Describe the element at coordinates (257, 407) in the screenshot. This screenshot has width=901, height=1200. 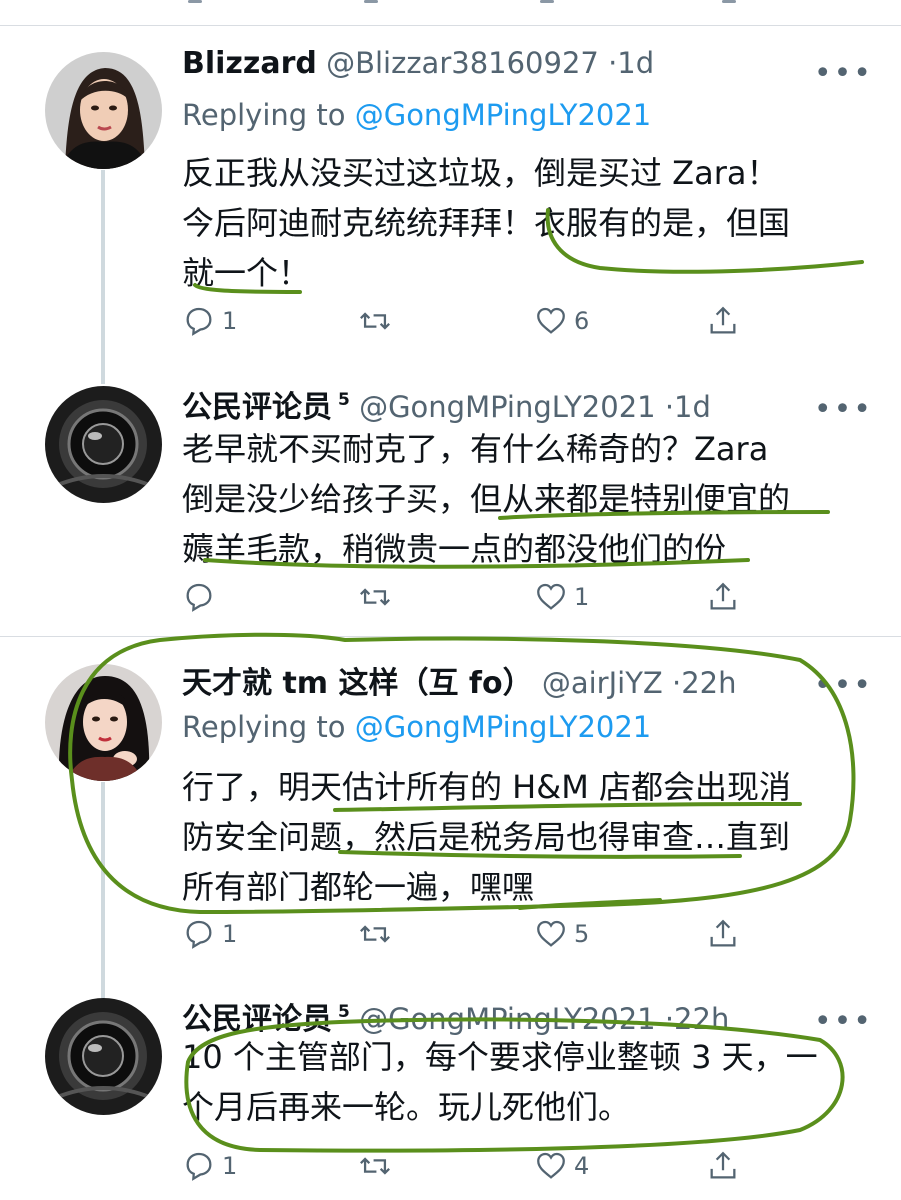
I see `display-name: 公民评论员` at that location.